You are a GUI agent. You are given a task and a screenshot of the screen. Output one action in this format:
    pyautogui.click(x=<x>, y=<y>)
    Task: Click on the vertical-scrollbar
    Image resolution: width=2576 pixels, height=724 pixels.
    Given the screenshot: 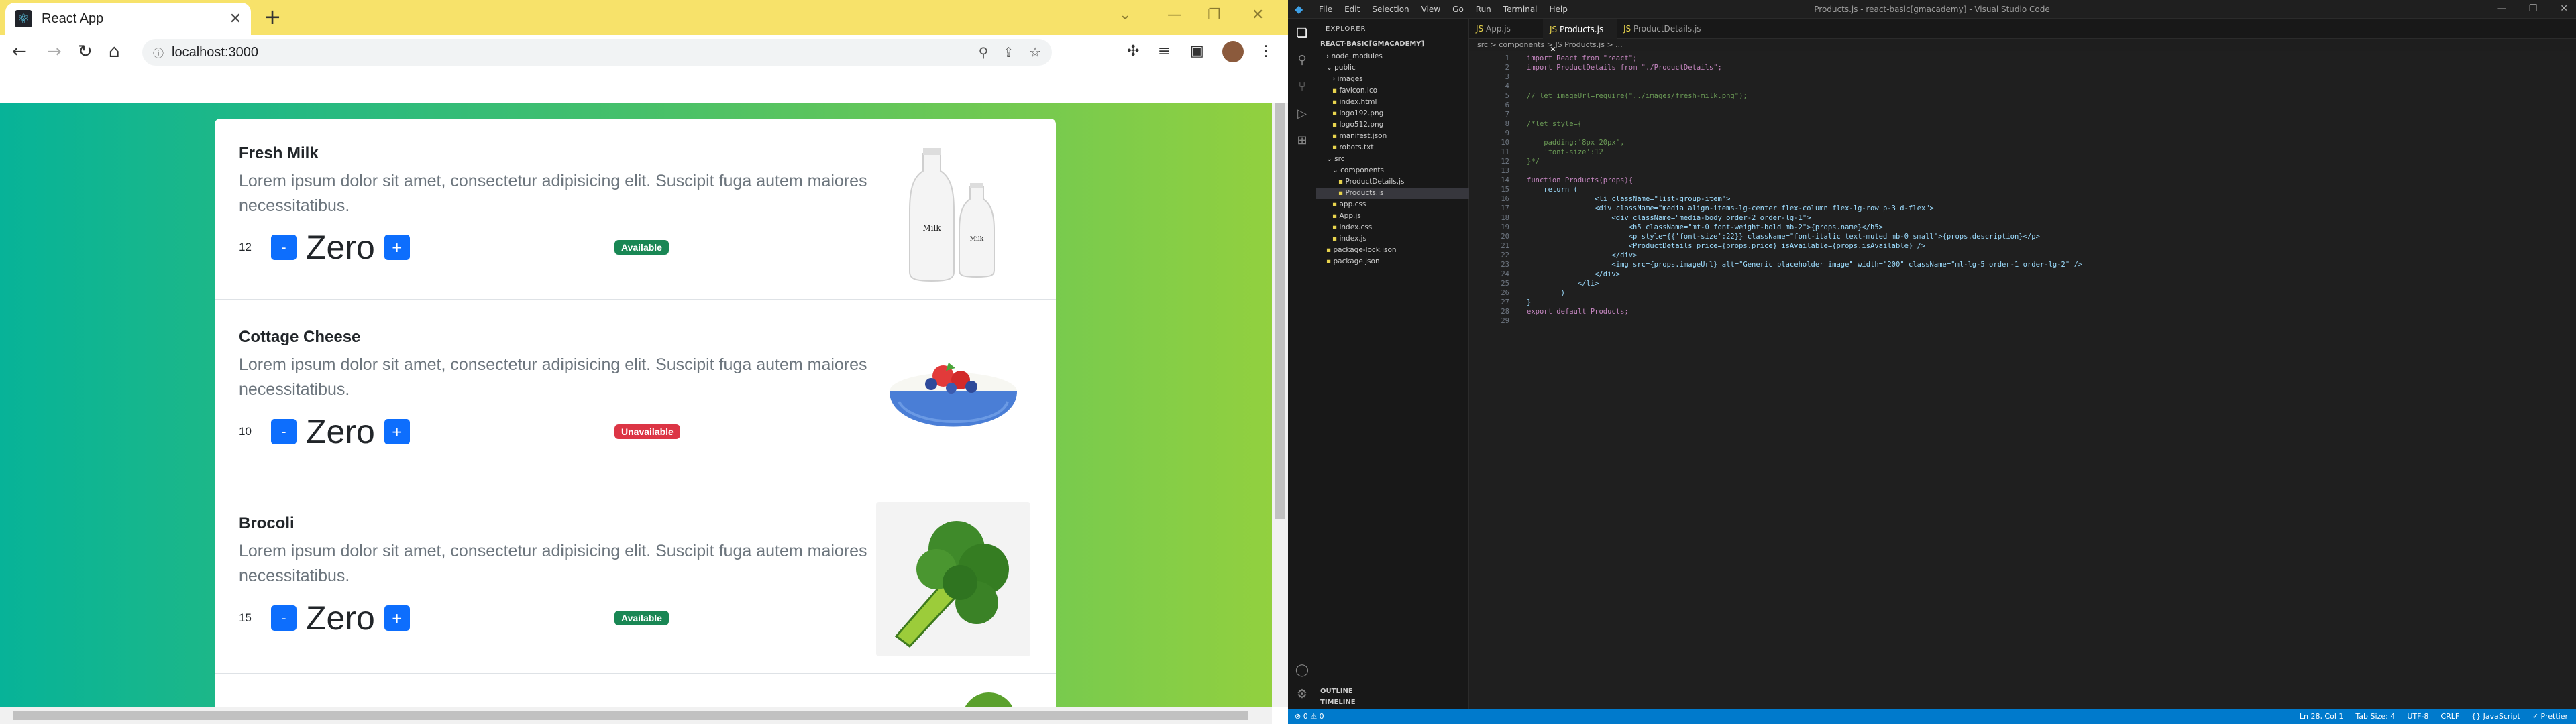 What is the action you would take?
    pyautogui.click(x=1280, y=405)
    